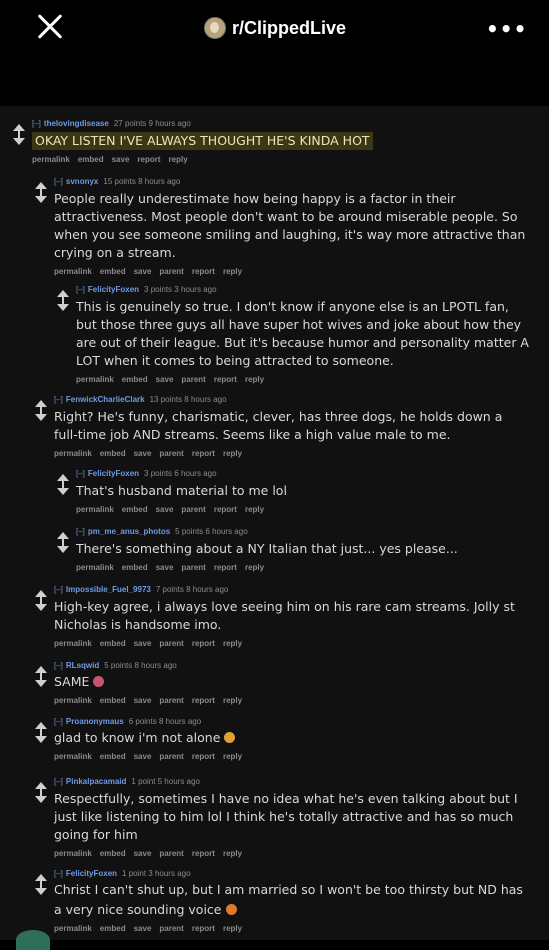  What do you see at coordinates (105, 399) in the screenshot?
I see `comment-author: FenwickCharlieClark` at bounding box center [105, 399].